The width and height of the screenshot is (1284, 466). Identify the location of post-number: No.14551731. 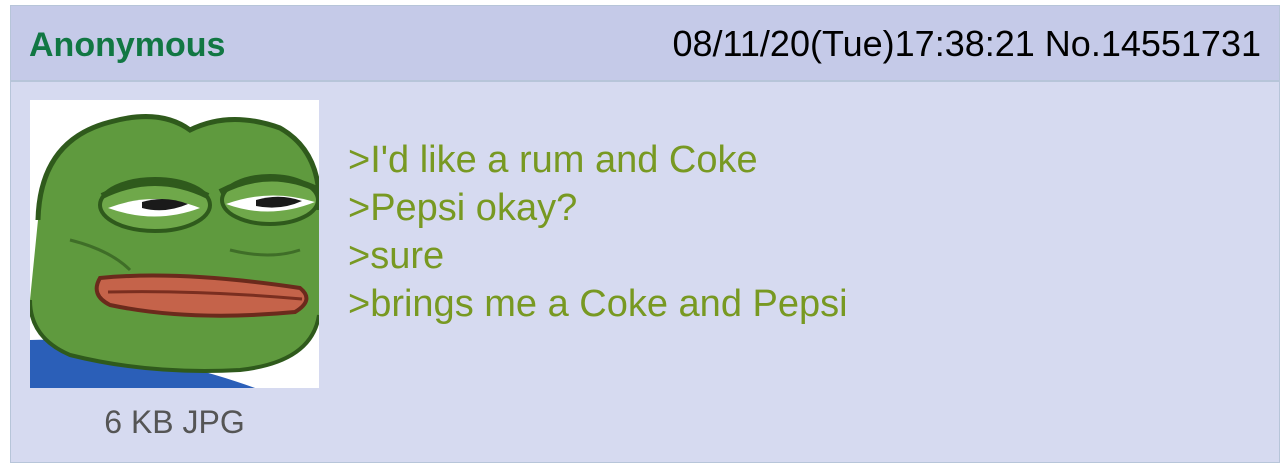
(1153, 43).